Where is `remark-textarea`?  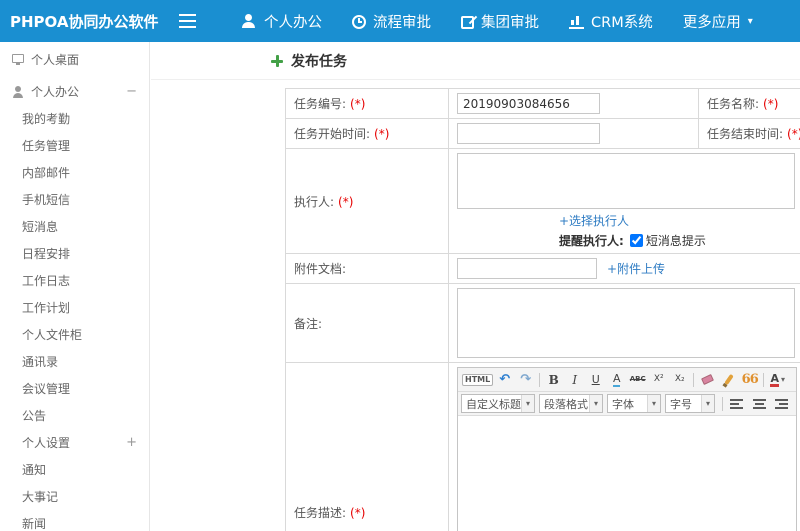
remark-textarea is located at coordinates (626, 323).